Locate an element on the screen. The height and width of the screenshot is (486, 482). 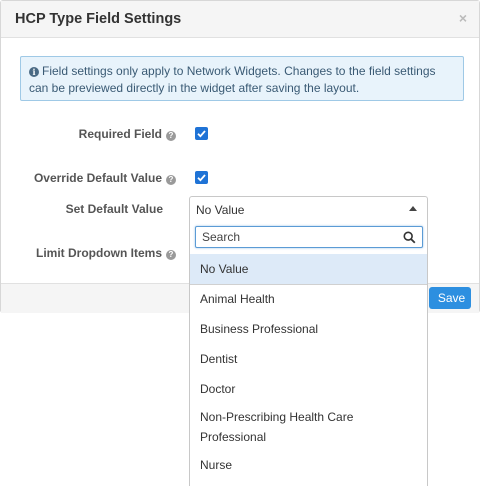
dialog-header: HCP Type Field Settings × is located at coordinates (240, 19).